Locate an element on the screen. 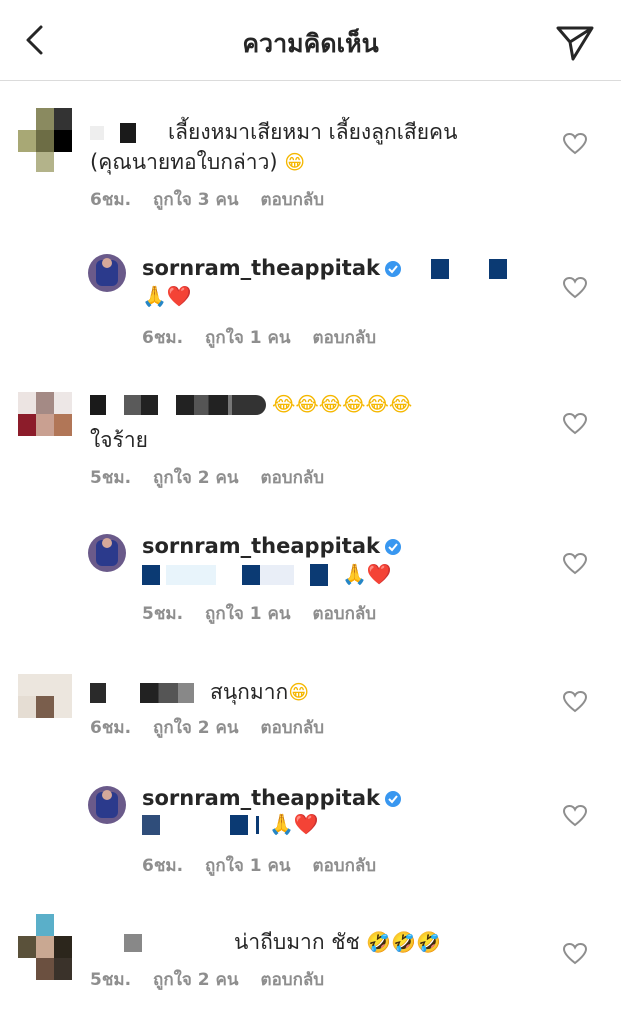 The image size is (621, 1024). comment-text: 😂😂😂😂😂😂 is located at coordinates (251, 404).